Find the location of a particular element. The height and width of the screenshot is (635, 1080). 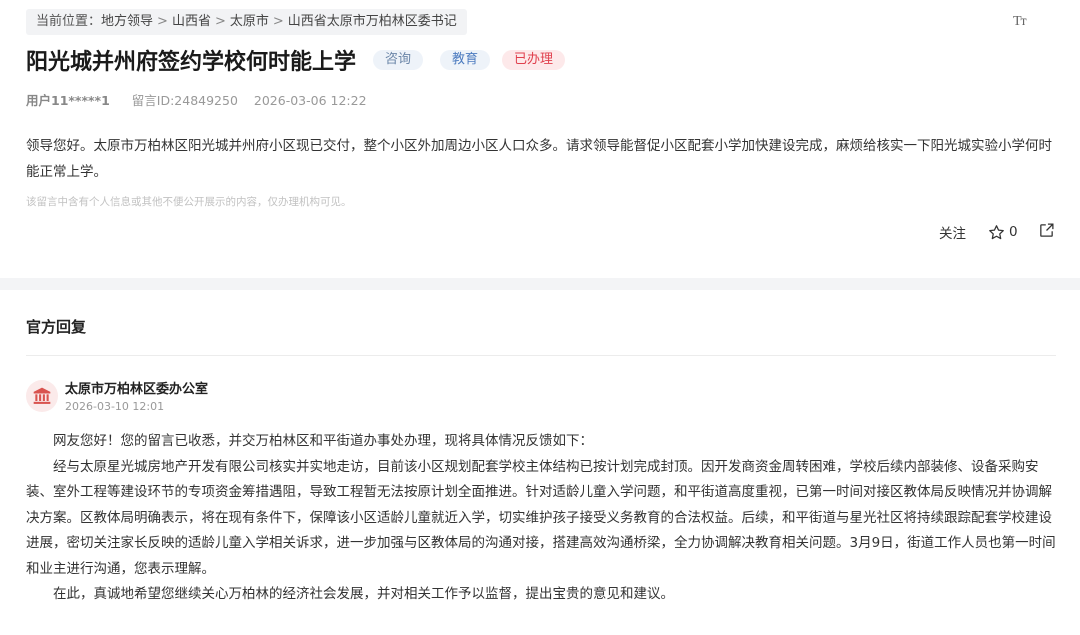

privacy-note: 该留言中含有个人信息或其他不便公开展示的内容，仅办理机构可见。 is located at coordinates (189, 202).